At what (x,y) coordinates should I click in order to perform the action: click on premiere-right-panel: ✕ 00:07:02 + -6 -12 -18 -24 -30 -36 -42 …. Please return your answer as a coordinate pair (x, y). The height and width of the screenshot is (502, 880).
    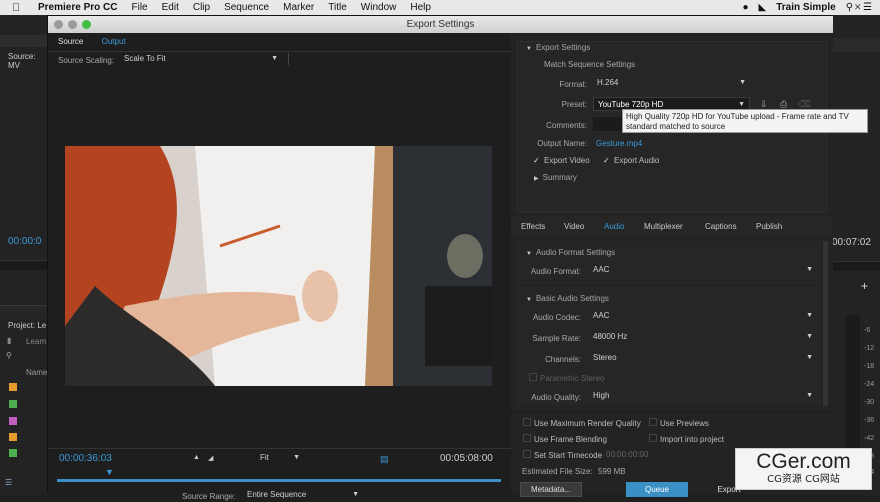
    Looking at the image, I should click on (856, 248).